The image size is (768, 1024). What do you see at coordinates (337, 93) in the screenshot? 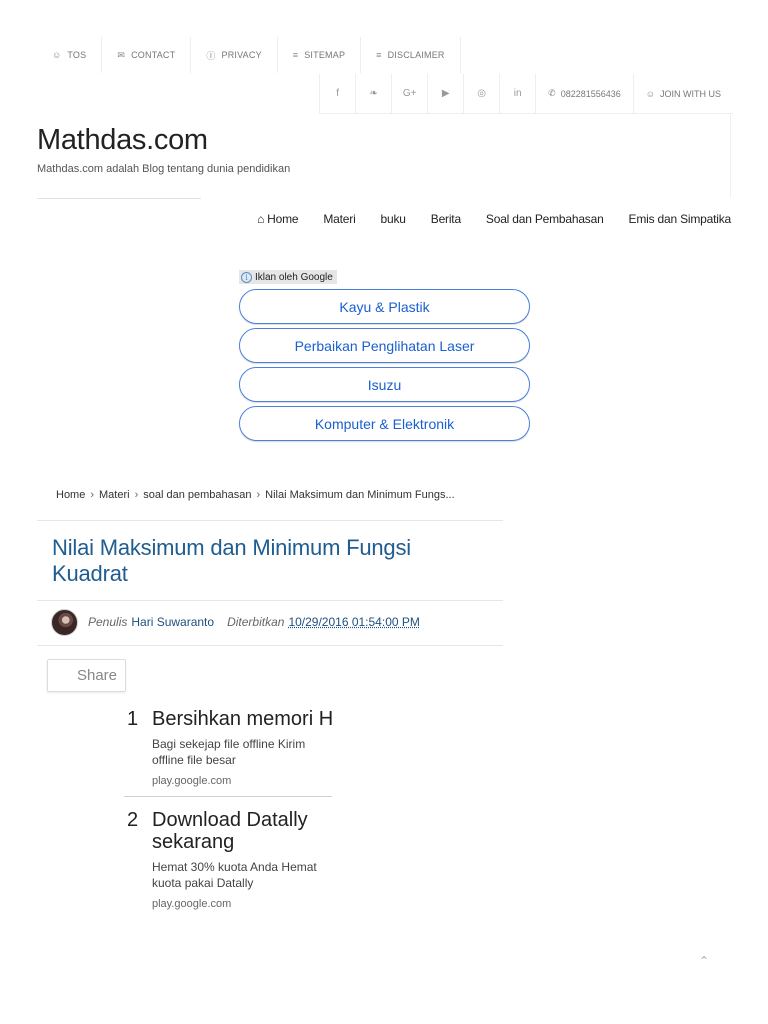
I see `facebook-icon: f` at bounding box center [337, 93].